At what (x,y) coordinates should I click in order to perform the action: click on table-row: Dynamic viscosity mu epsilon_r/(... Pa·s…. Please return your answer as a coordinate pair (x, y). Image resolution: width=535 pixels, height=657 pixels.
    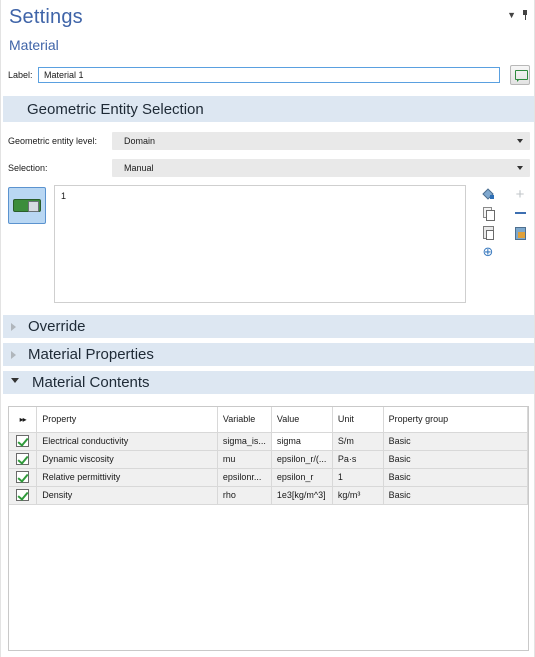
    Looking at the image, I should click on (269, 459).